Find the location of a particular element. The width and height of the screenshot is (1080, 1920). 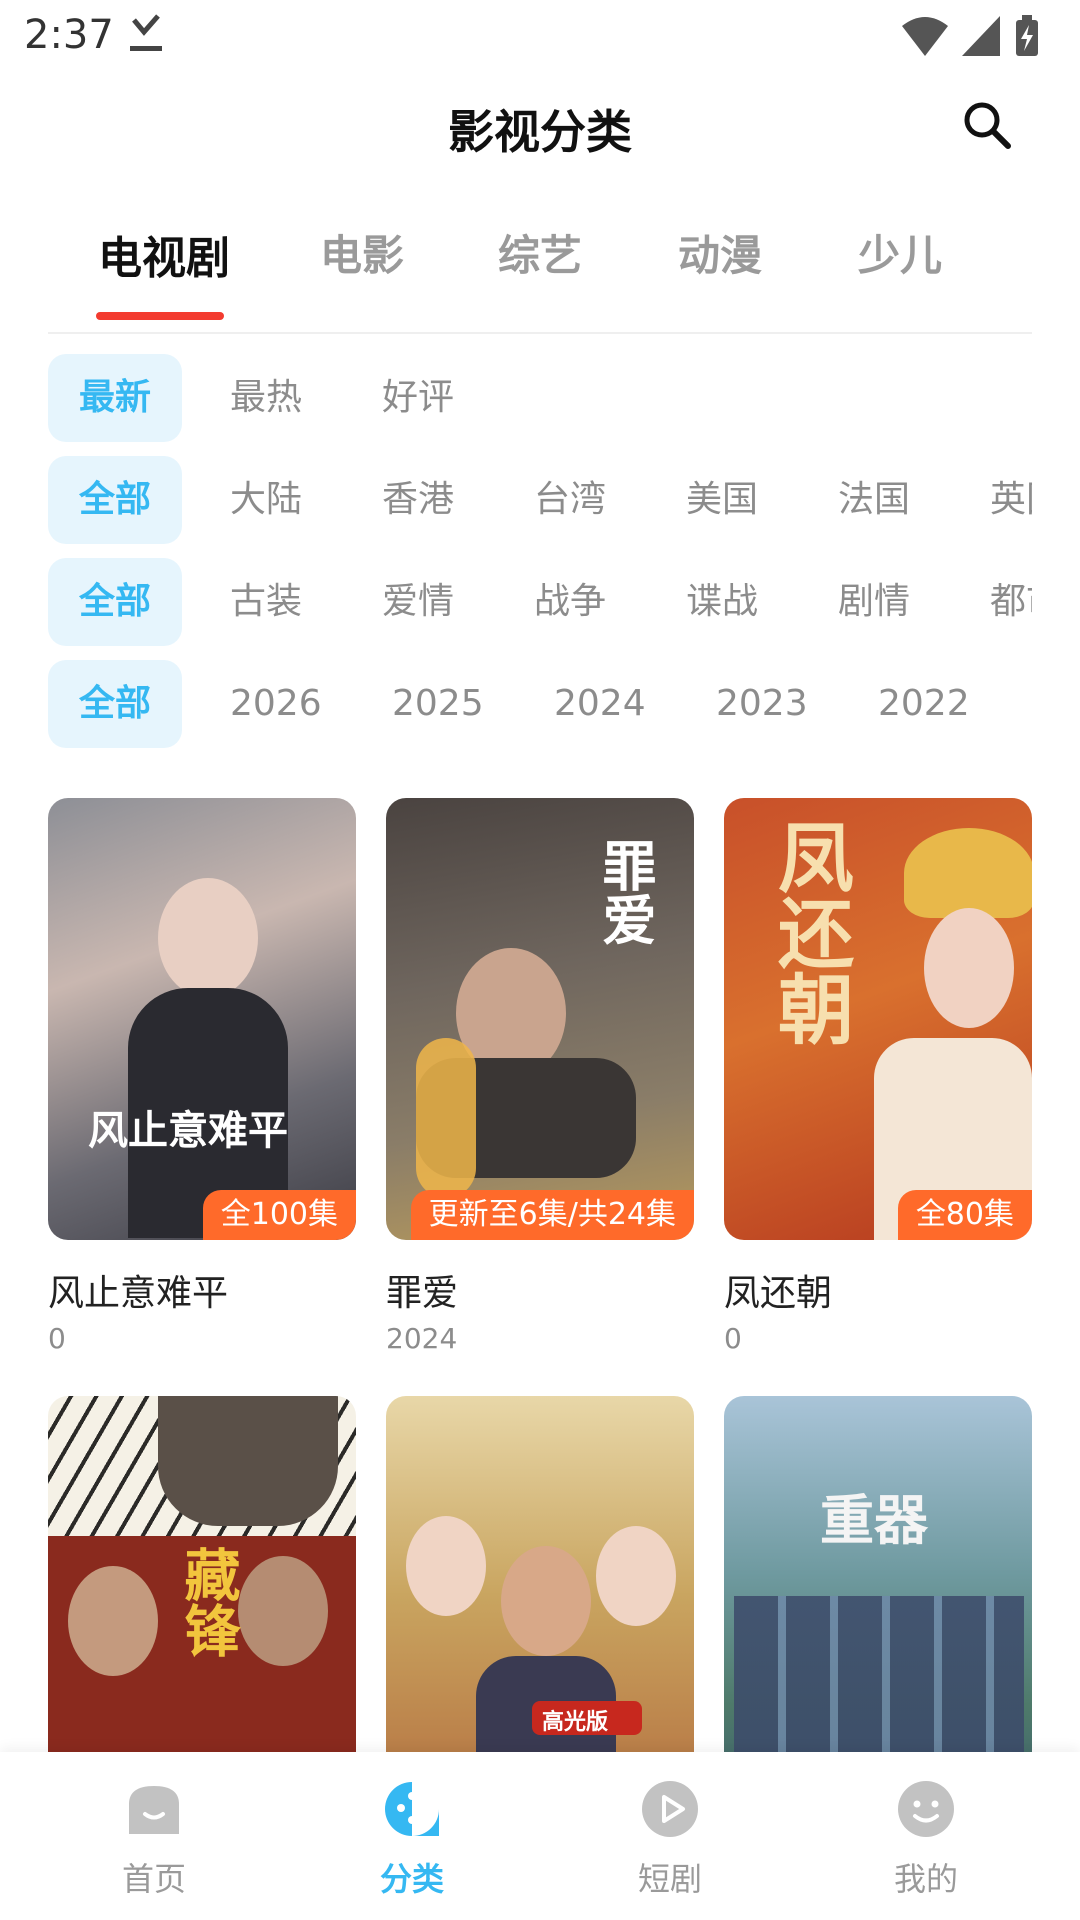

filter-year-item: 2026 is located at coordinates (276, 704).